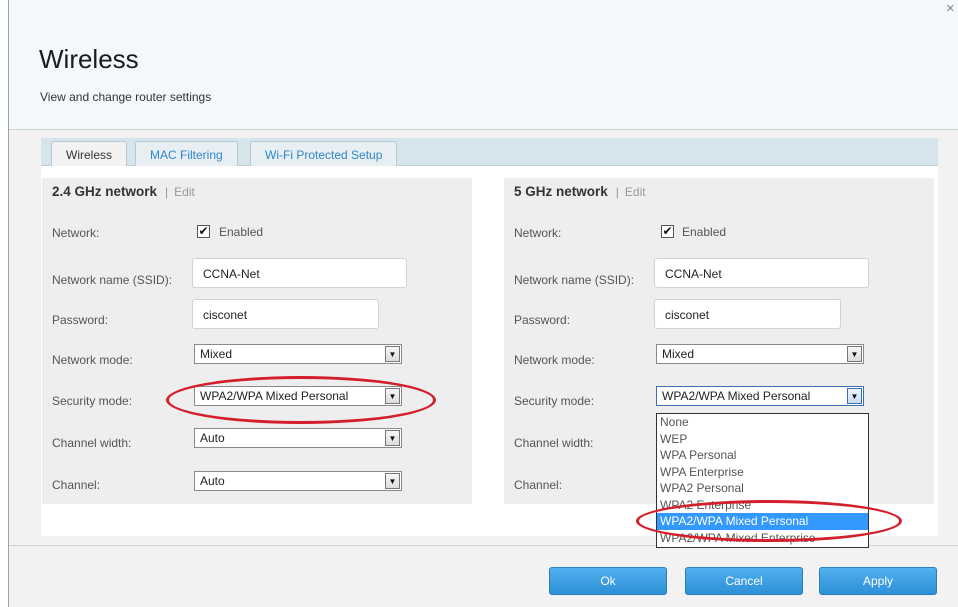  Describe the element at coordinates (126, 97) in the screenshot. I see `page-subtitle: View and change router settings` at that location.